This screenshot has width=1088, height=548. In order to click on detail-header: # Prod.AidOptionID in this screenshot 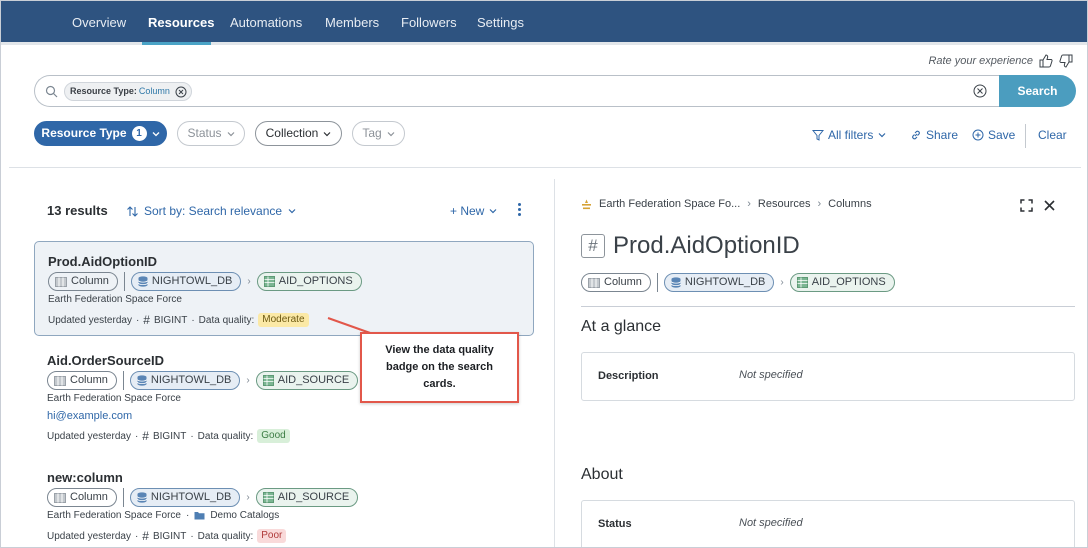, I will do `click(690, 246)`.